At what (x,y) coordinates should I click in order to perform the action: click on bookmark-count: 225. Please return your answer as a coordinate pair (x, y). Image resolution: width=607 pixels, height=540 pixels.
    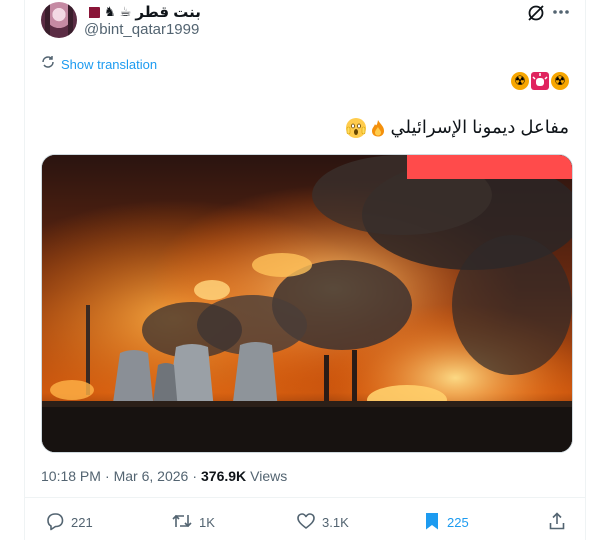
    Looking at the image, I should click on (458, 522).